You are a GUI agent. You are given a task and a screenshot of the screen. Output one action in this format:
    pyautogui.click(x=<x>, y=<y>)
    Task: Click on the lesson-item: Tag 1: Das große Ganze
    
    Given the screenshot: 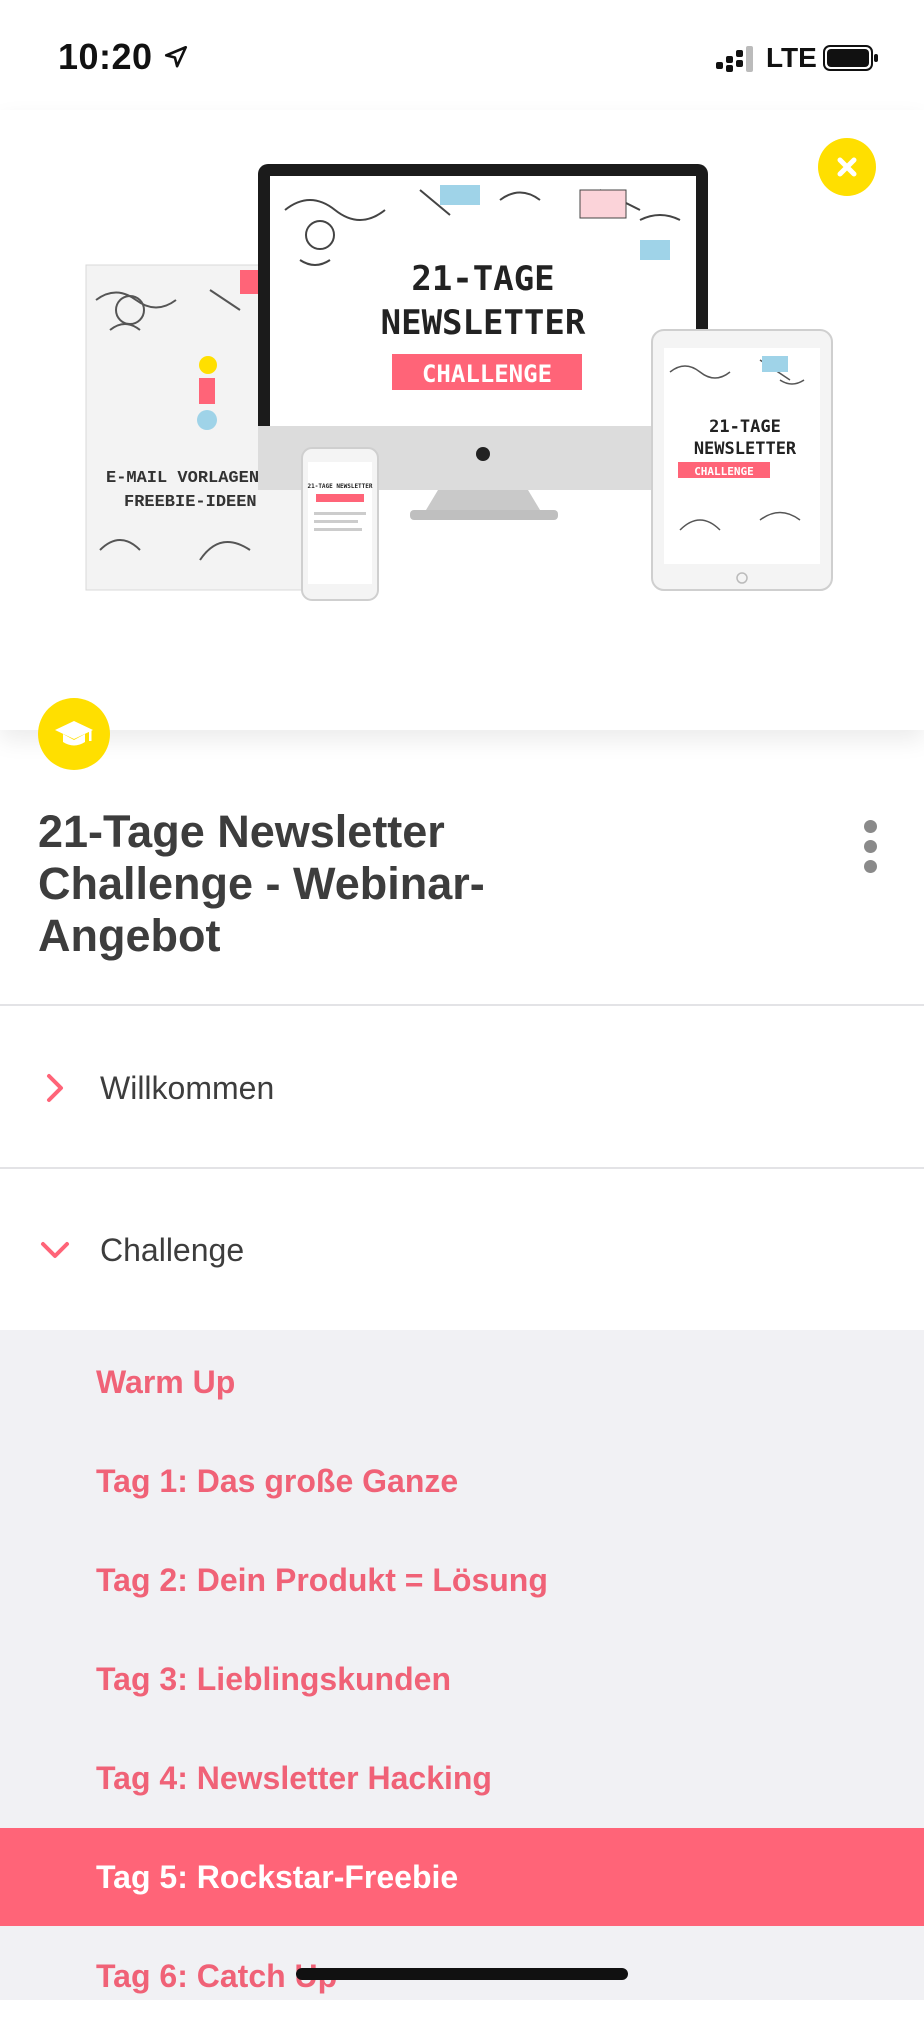 What is the action you would take?
    pyautogui.click(x=462, y=1481)
    